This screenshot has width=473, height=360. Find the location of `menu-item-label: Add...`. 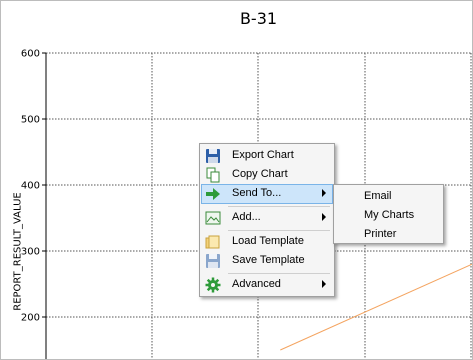

menu-item-label: Add... is located at coordinates (246, 217).